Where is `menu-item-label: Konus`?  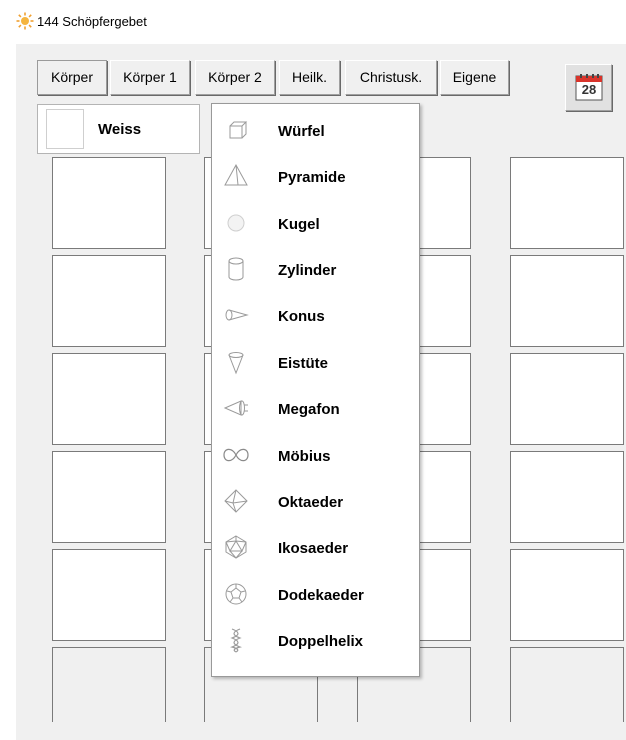 menu-item-label: Konus is located at coordinates (301, 316).